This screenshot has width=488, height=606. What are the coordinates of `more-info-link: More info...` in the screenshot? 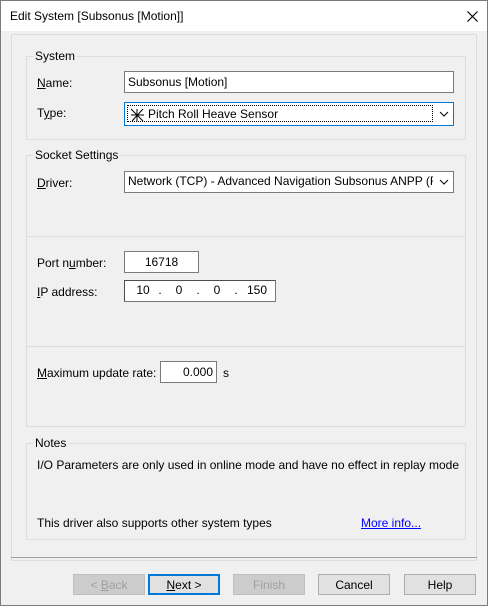 It's located at (391, 523).